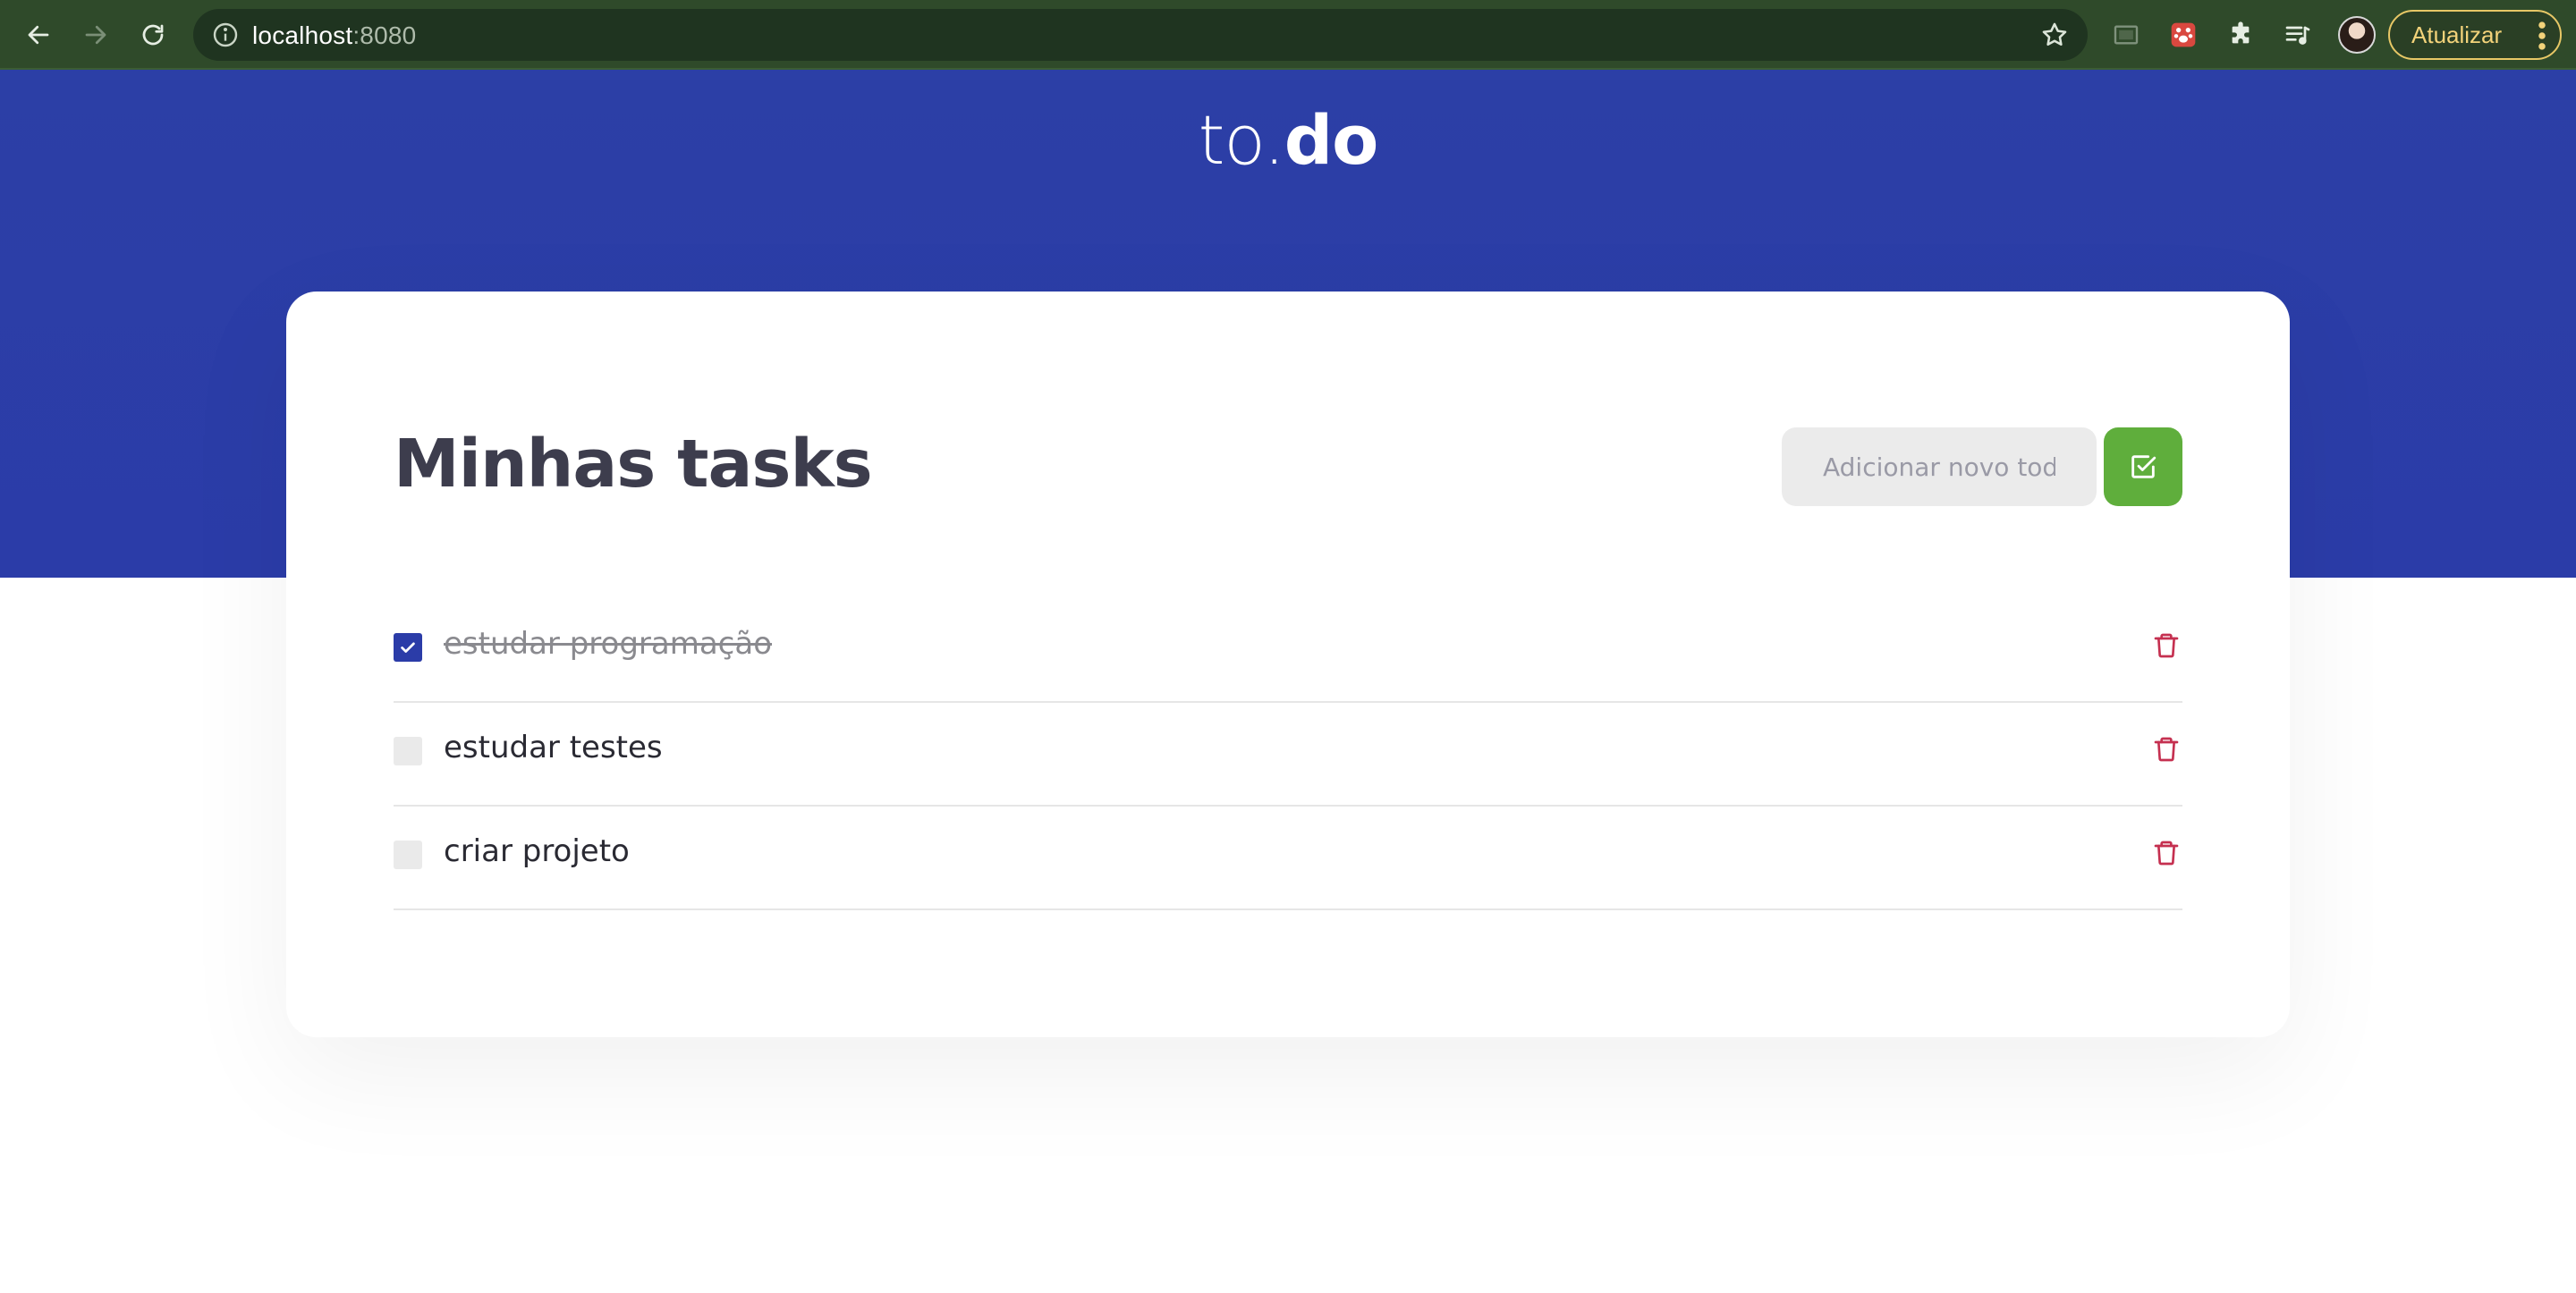 The image size is (2576, 1293). I want to click on add-todo-button, so click(2143, 467).